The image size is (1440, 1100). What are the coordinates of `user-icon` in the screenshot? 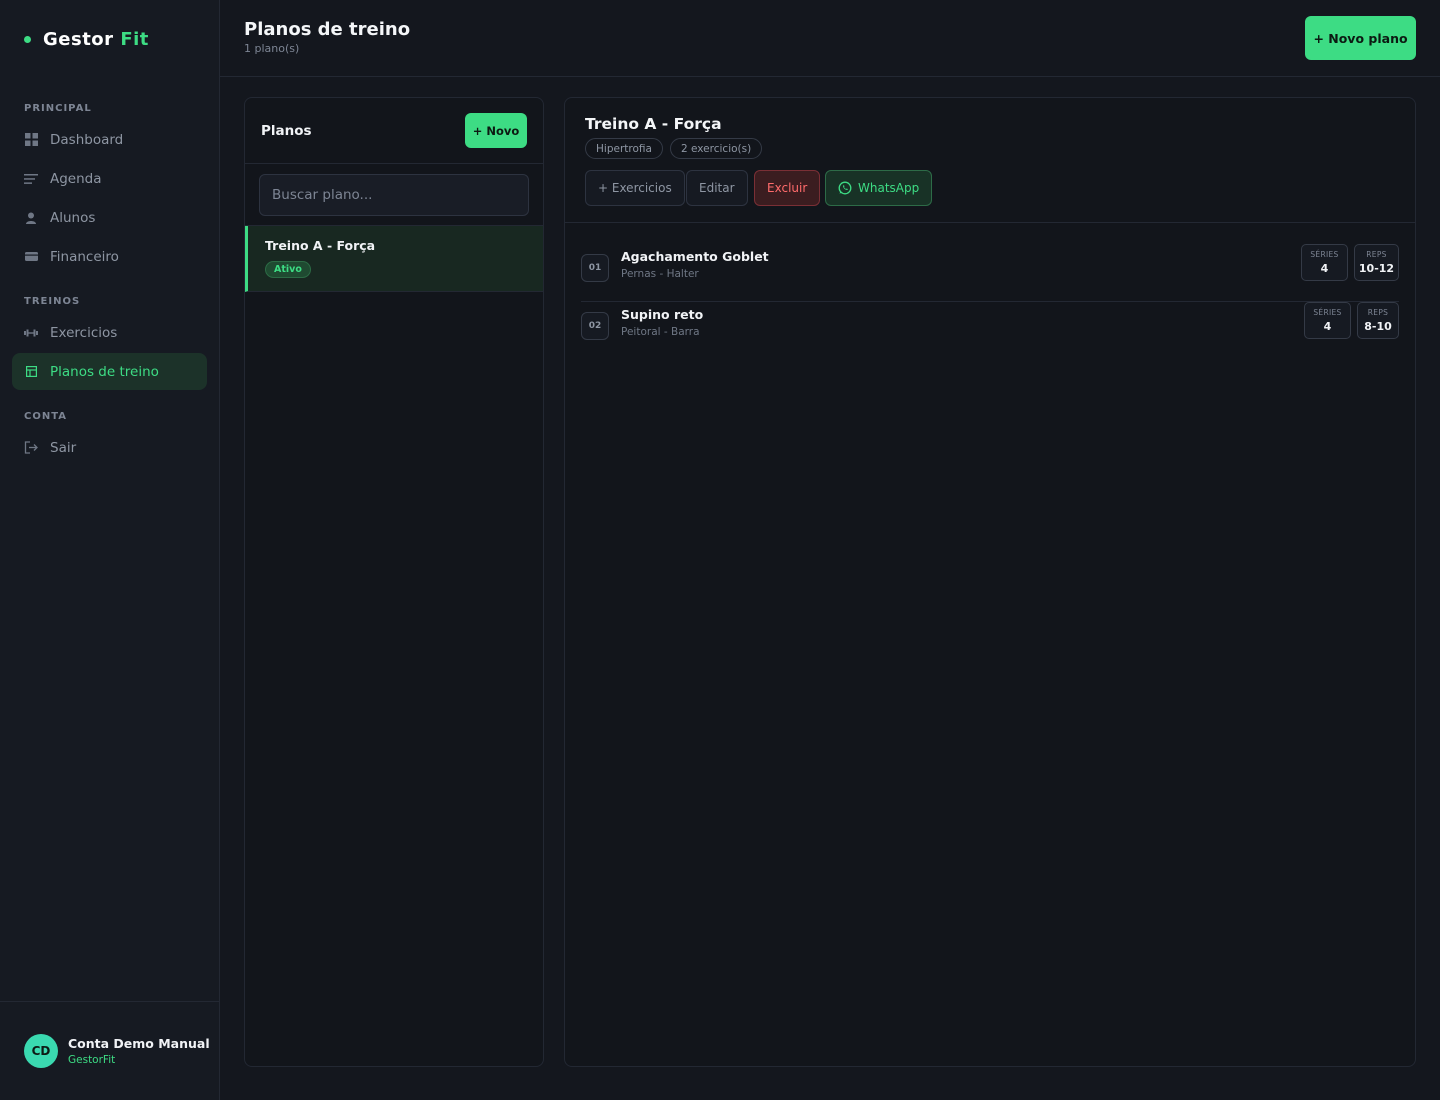 It's located at (31, 218).